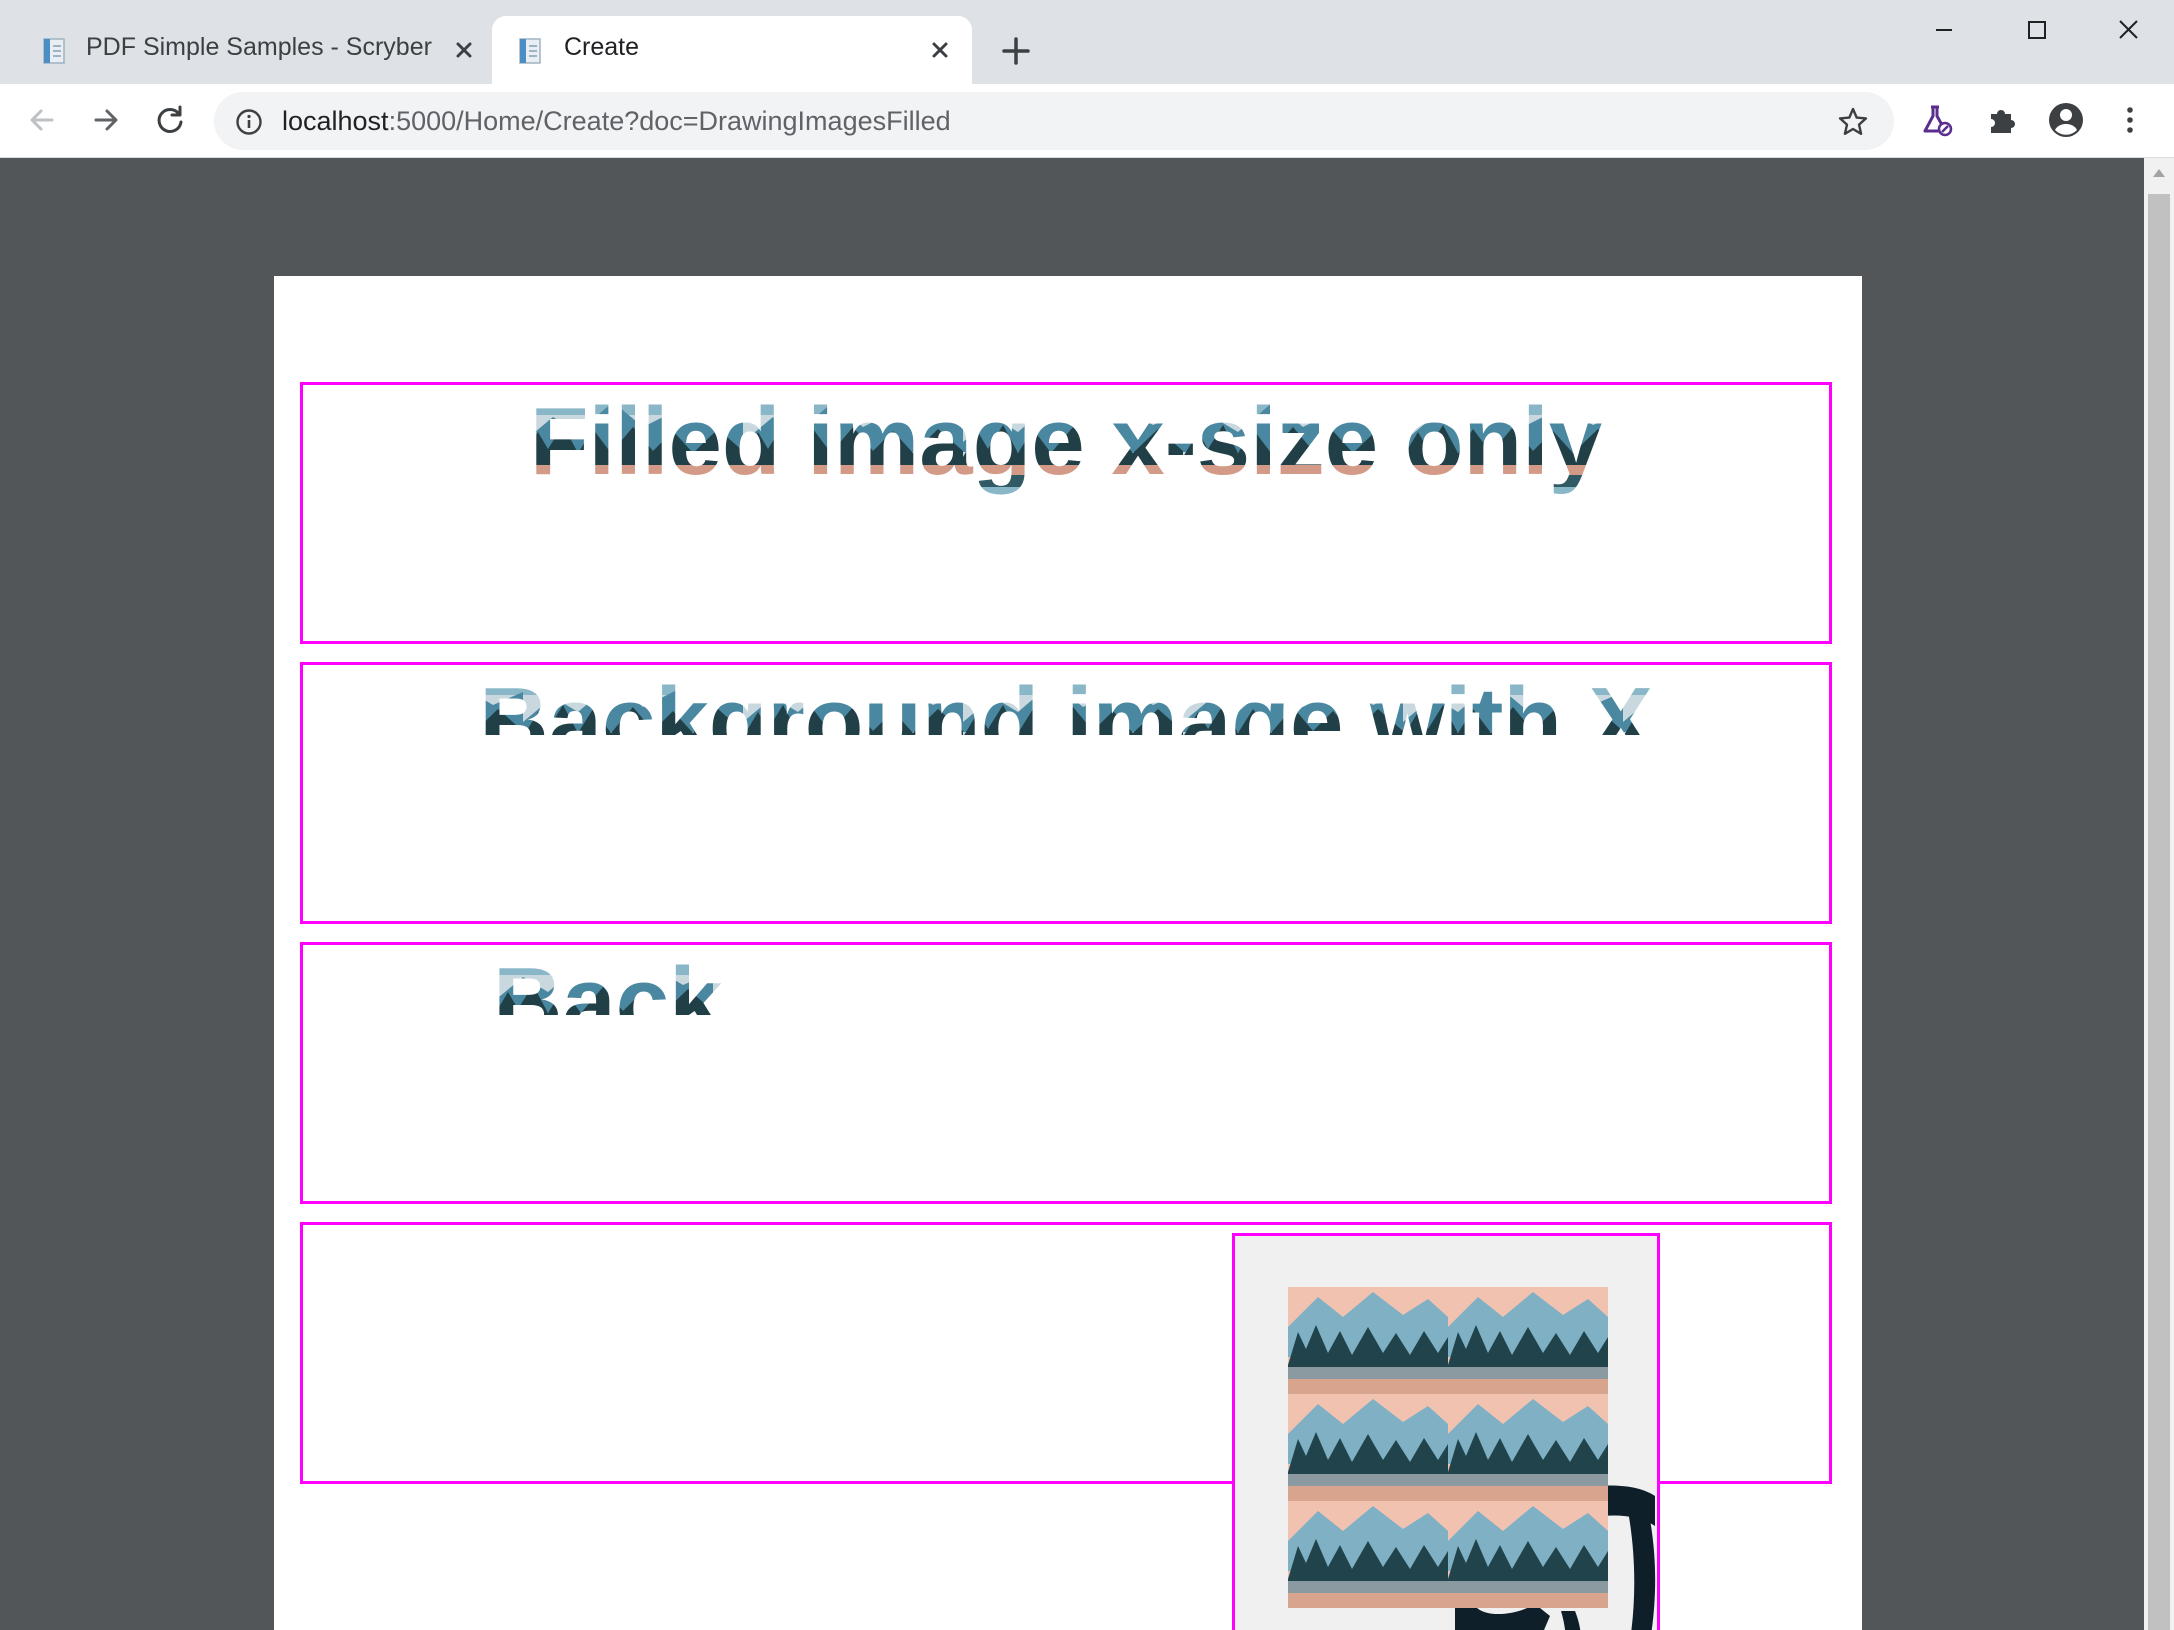 This screenshot has height=1630, width=2174. I want to click on vertical-scrollbar, so click(2159, 894).